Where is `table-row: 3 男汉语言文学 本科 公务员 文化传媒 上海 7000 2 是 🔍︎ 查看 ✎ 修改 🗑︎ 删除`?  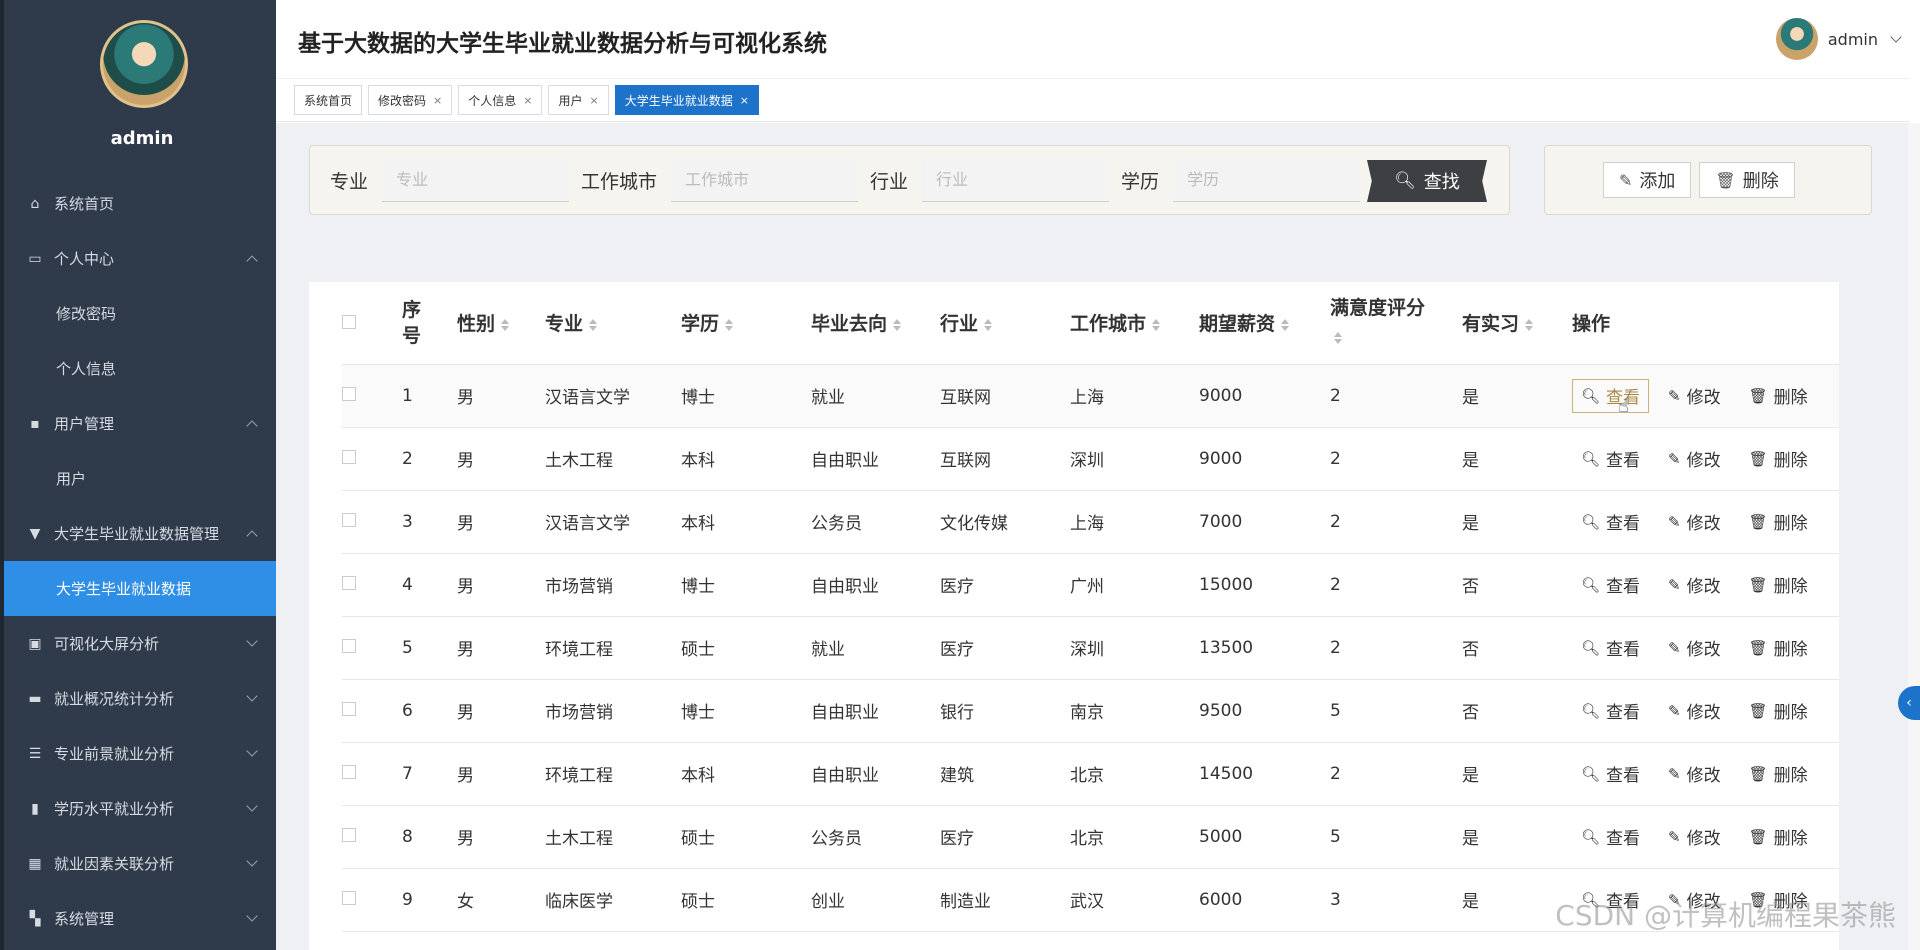 table-row: 3 男汉语言文学 本科 公务员 文化传媒 上海 7000 2 是 🔍︎ 查看 ✎ 修改 🗑︎ 删除 is located at coordinates (1090, 522).